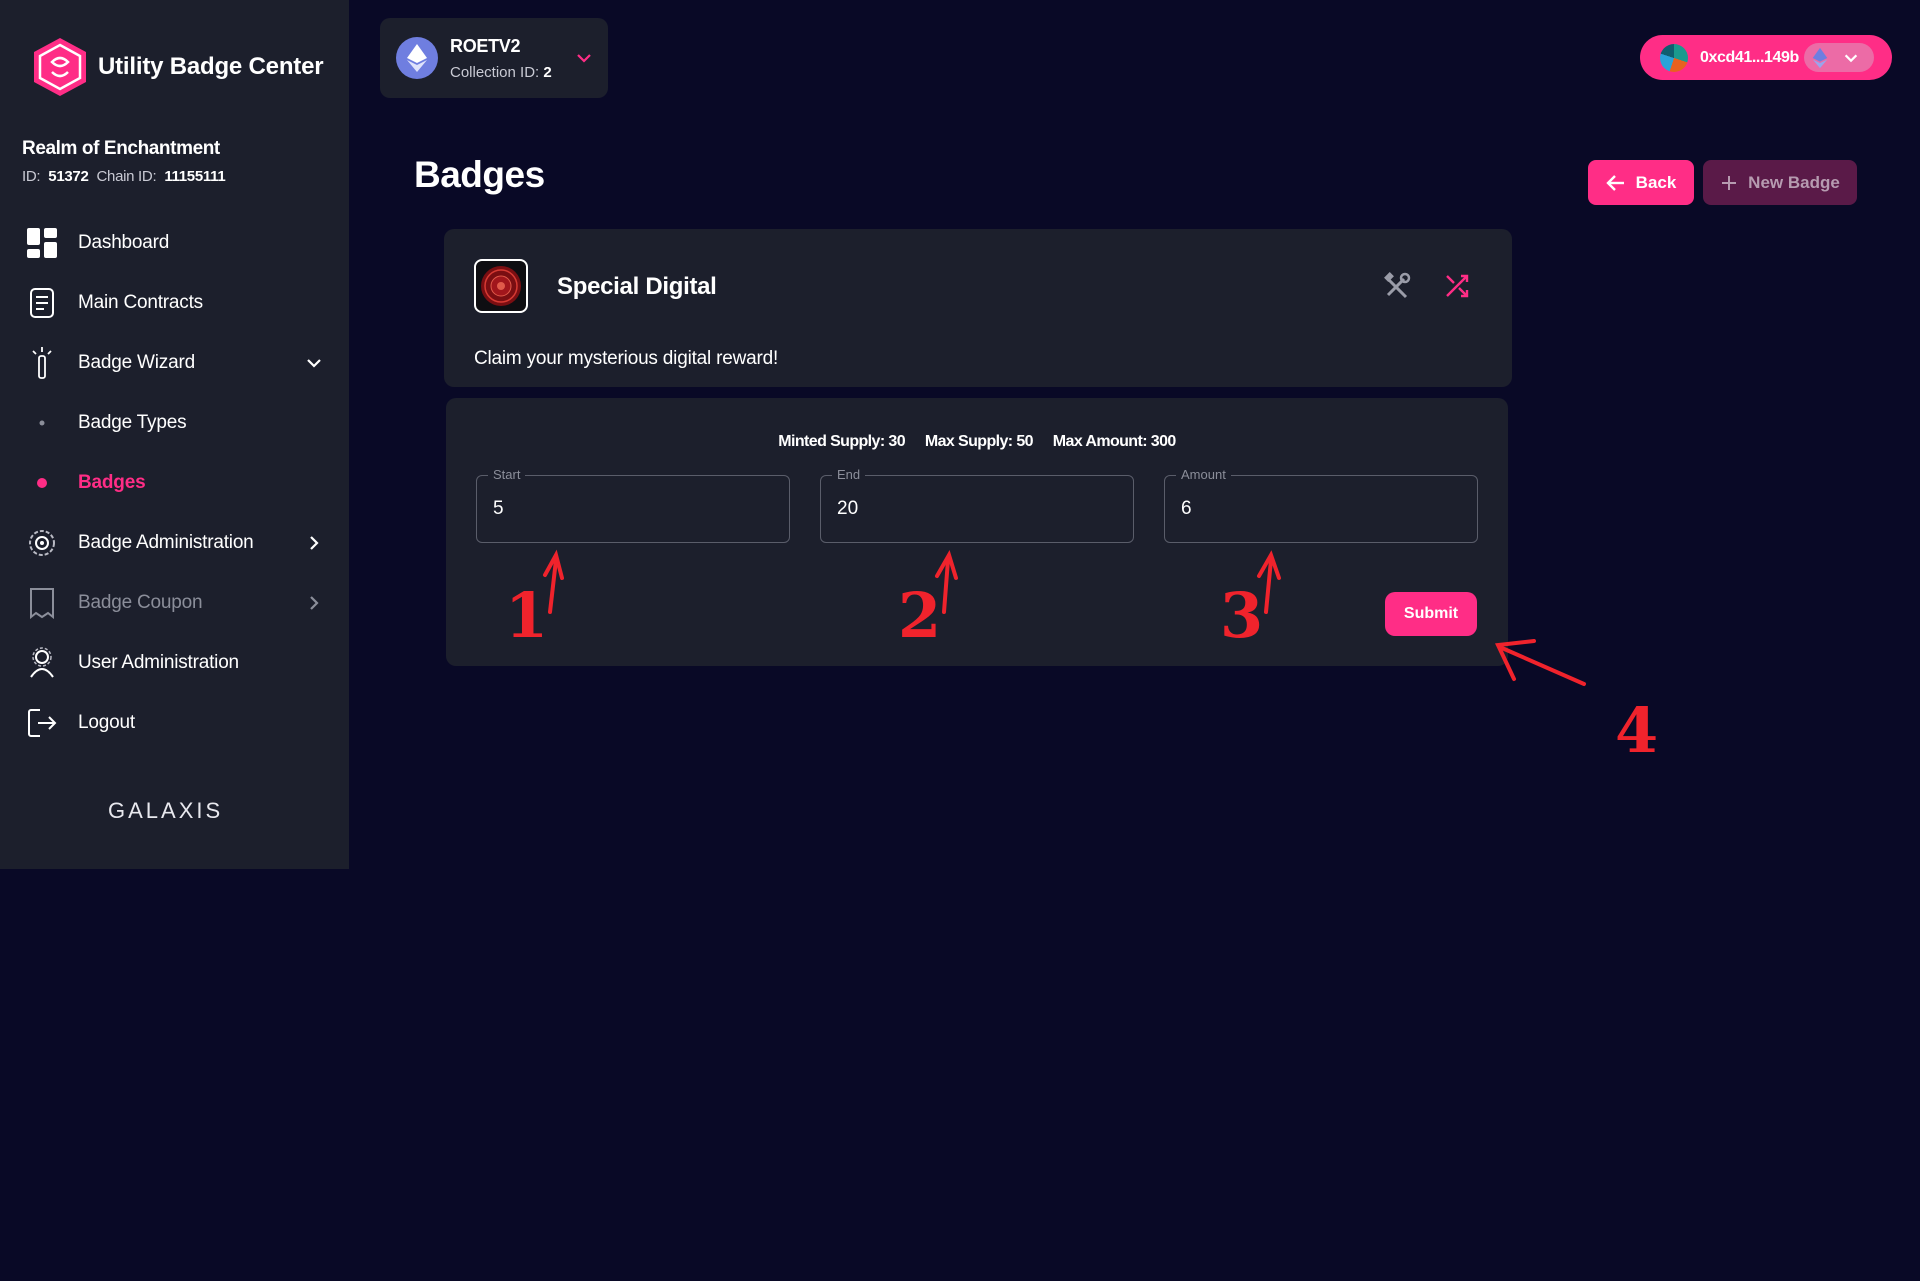  I want to click on arrow-left-icon, so click(1614, 182).